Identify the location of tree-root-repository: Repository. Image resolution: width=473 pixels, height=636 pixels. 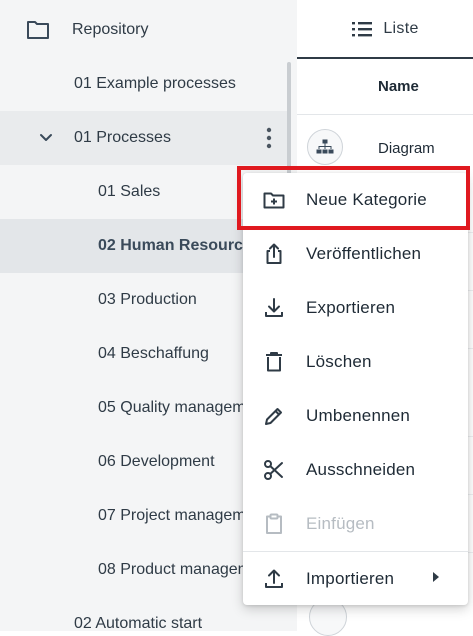
(143, 30).